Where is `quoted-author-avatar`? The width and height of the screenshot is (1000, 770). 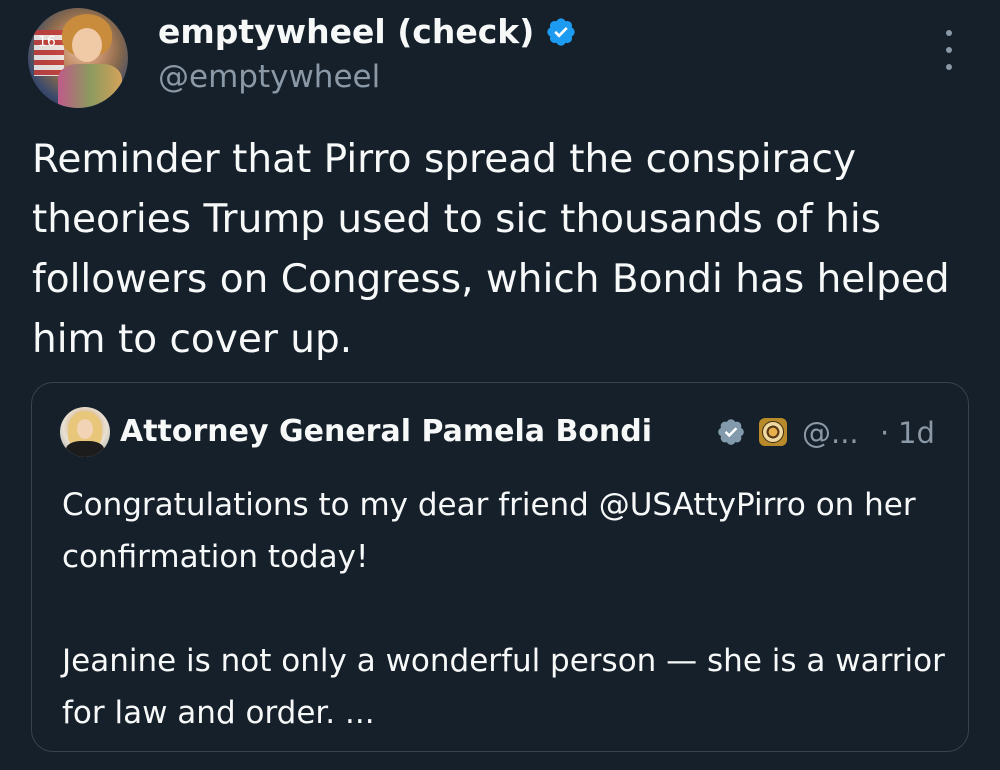
quoted-author-avatar is located at coordinates (85, 432).